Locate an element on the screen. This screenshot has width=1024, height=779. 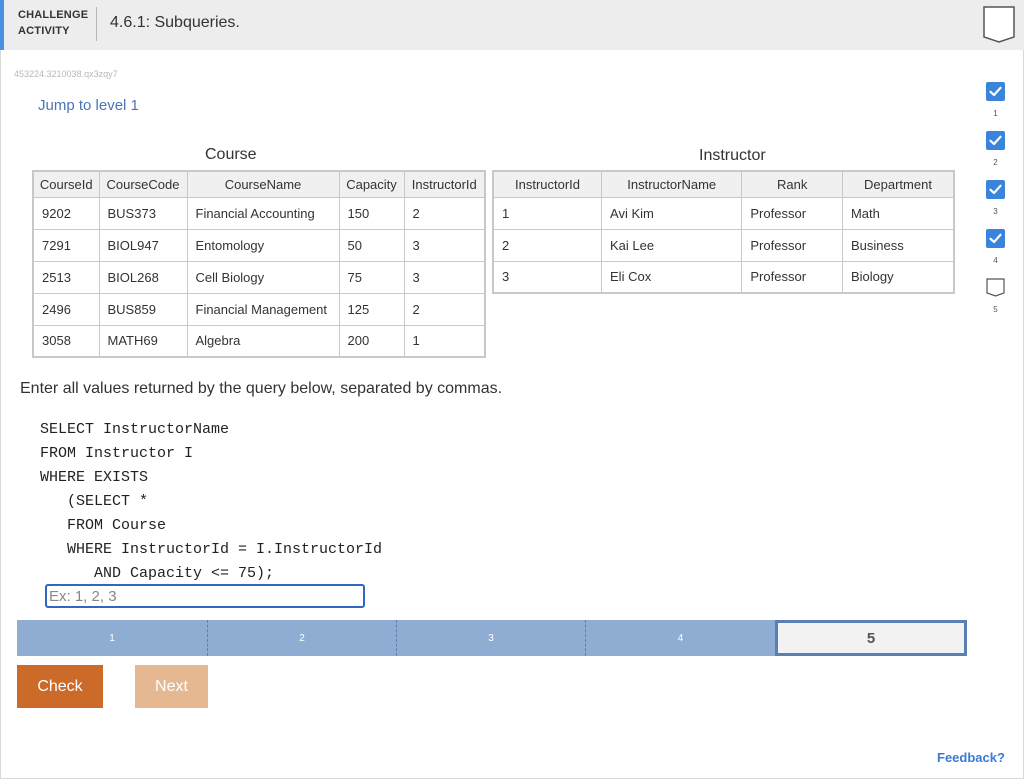
course-table-cell: MATH69 is located at coordinates (143, 341).